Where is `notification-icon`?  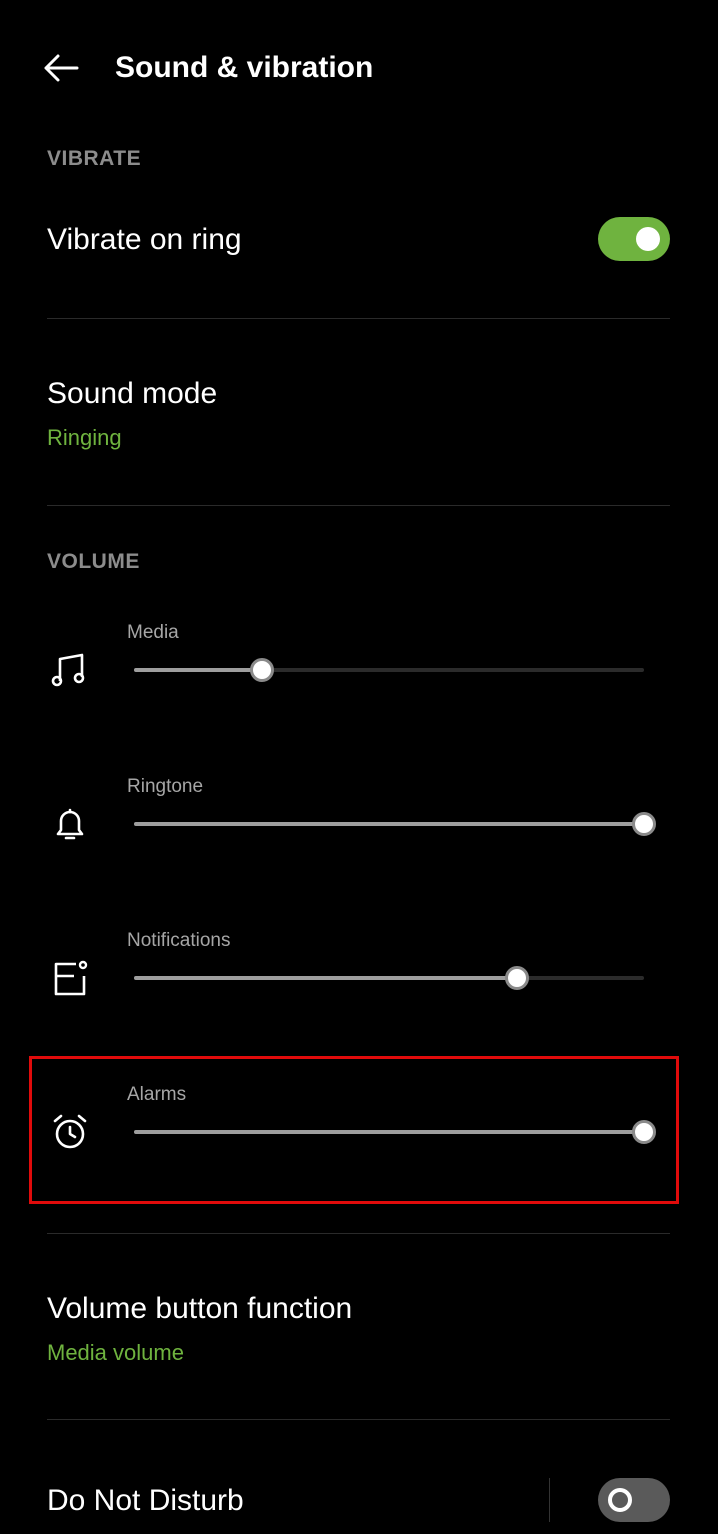 notification-icon is located at coordinates (71, 978).